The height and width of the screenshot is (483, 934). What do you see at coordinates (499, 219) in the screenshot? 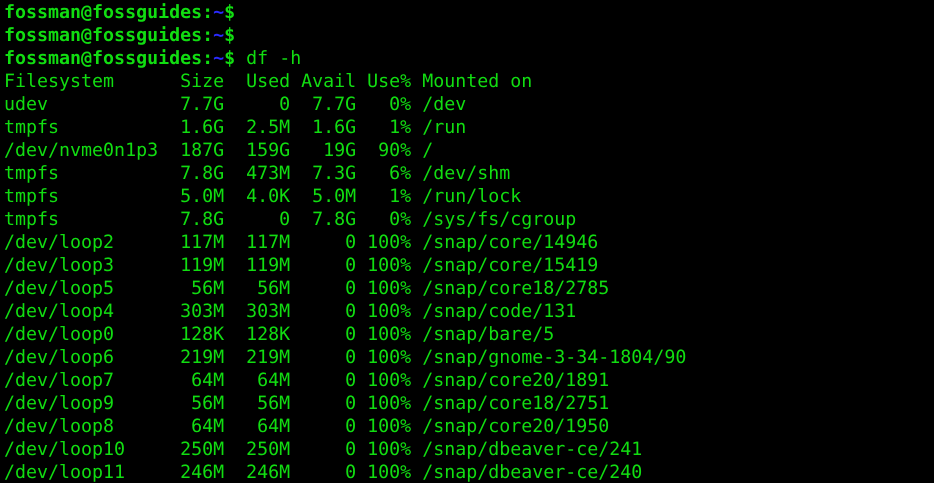
I see `table-cell: /sys/fs/cgroup` at bounding box center [499, 219].